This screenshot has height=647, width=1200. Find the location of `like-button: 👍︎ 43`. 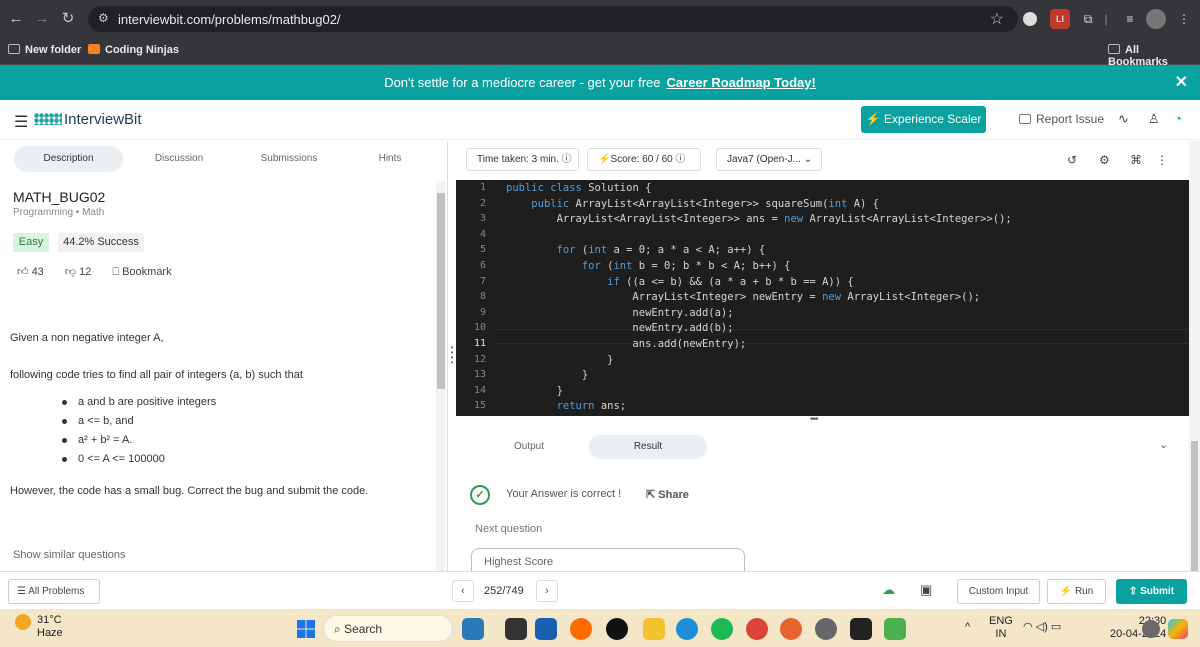

like-button: 👍︎ 43 is located at coordinates (30, 272).